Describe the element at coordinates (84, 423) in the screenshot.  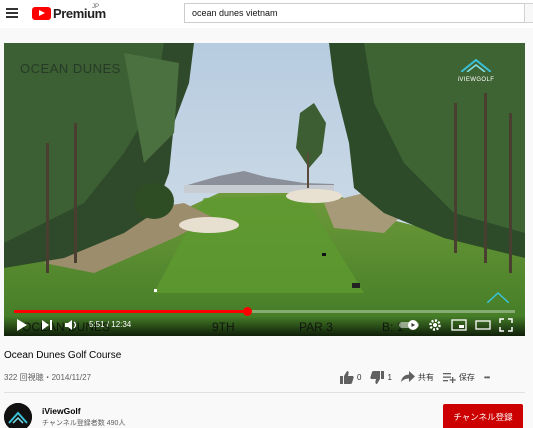
I see `subscriber-count: チャンネル登録者数 490人` at that location.